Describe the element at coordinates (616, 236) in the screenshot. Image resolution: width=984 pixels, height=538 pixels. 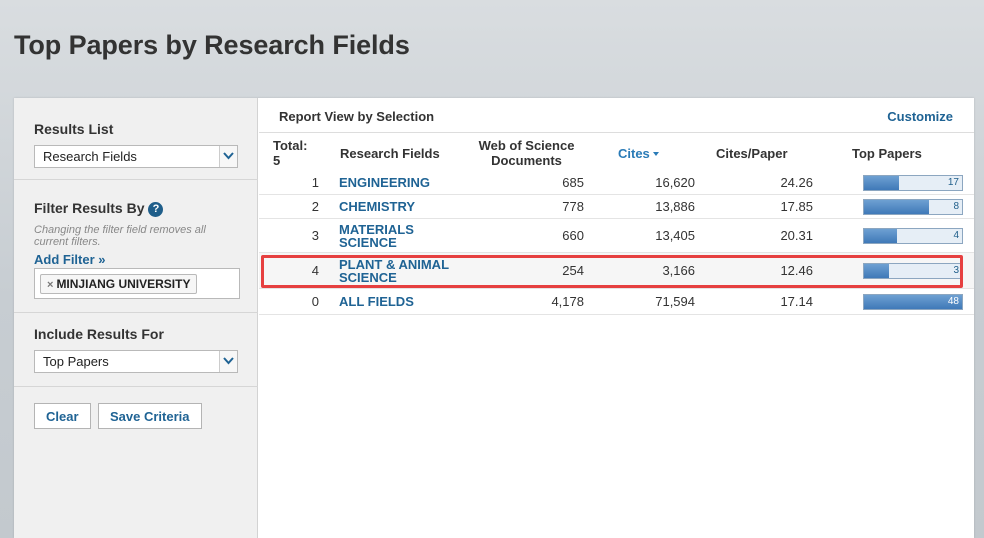
I see `table-row: 3 MATERIALS SCIENCE 660 13,405 20.31 4` at that location.